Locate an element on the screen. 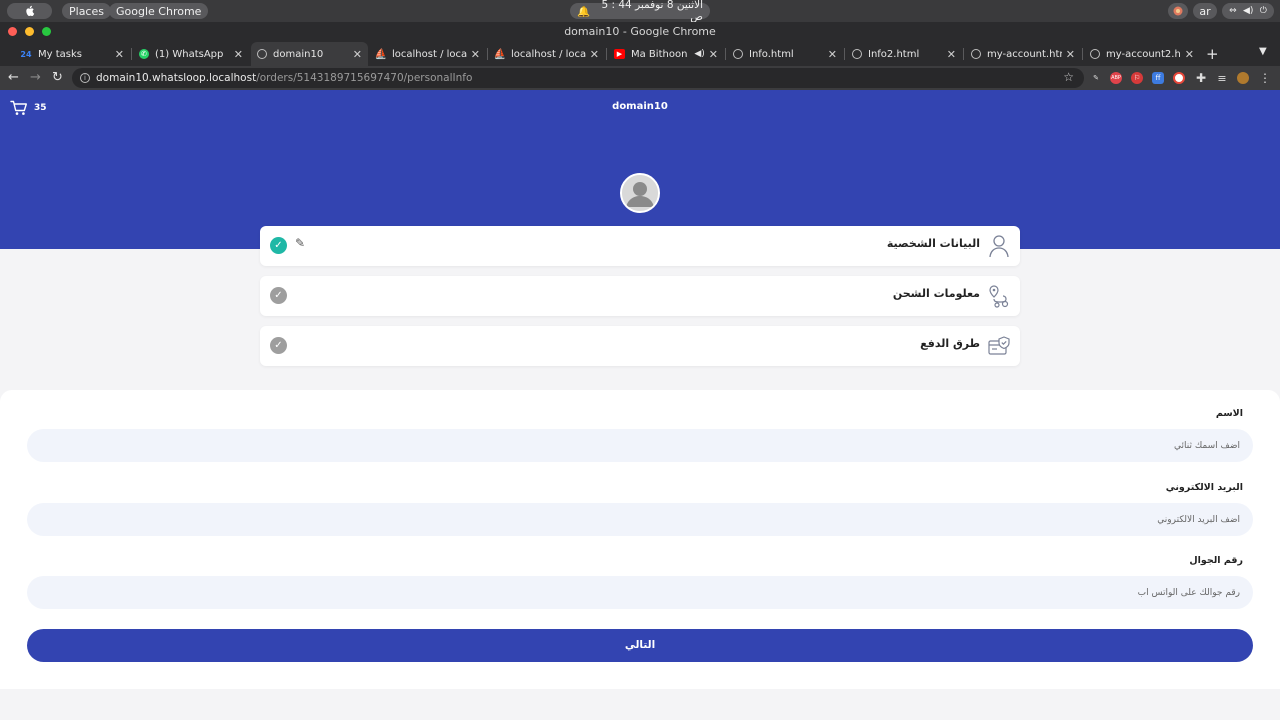  keyboard-language: ar is located at coordinates (1205, 11).